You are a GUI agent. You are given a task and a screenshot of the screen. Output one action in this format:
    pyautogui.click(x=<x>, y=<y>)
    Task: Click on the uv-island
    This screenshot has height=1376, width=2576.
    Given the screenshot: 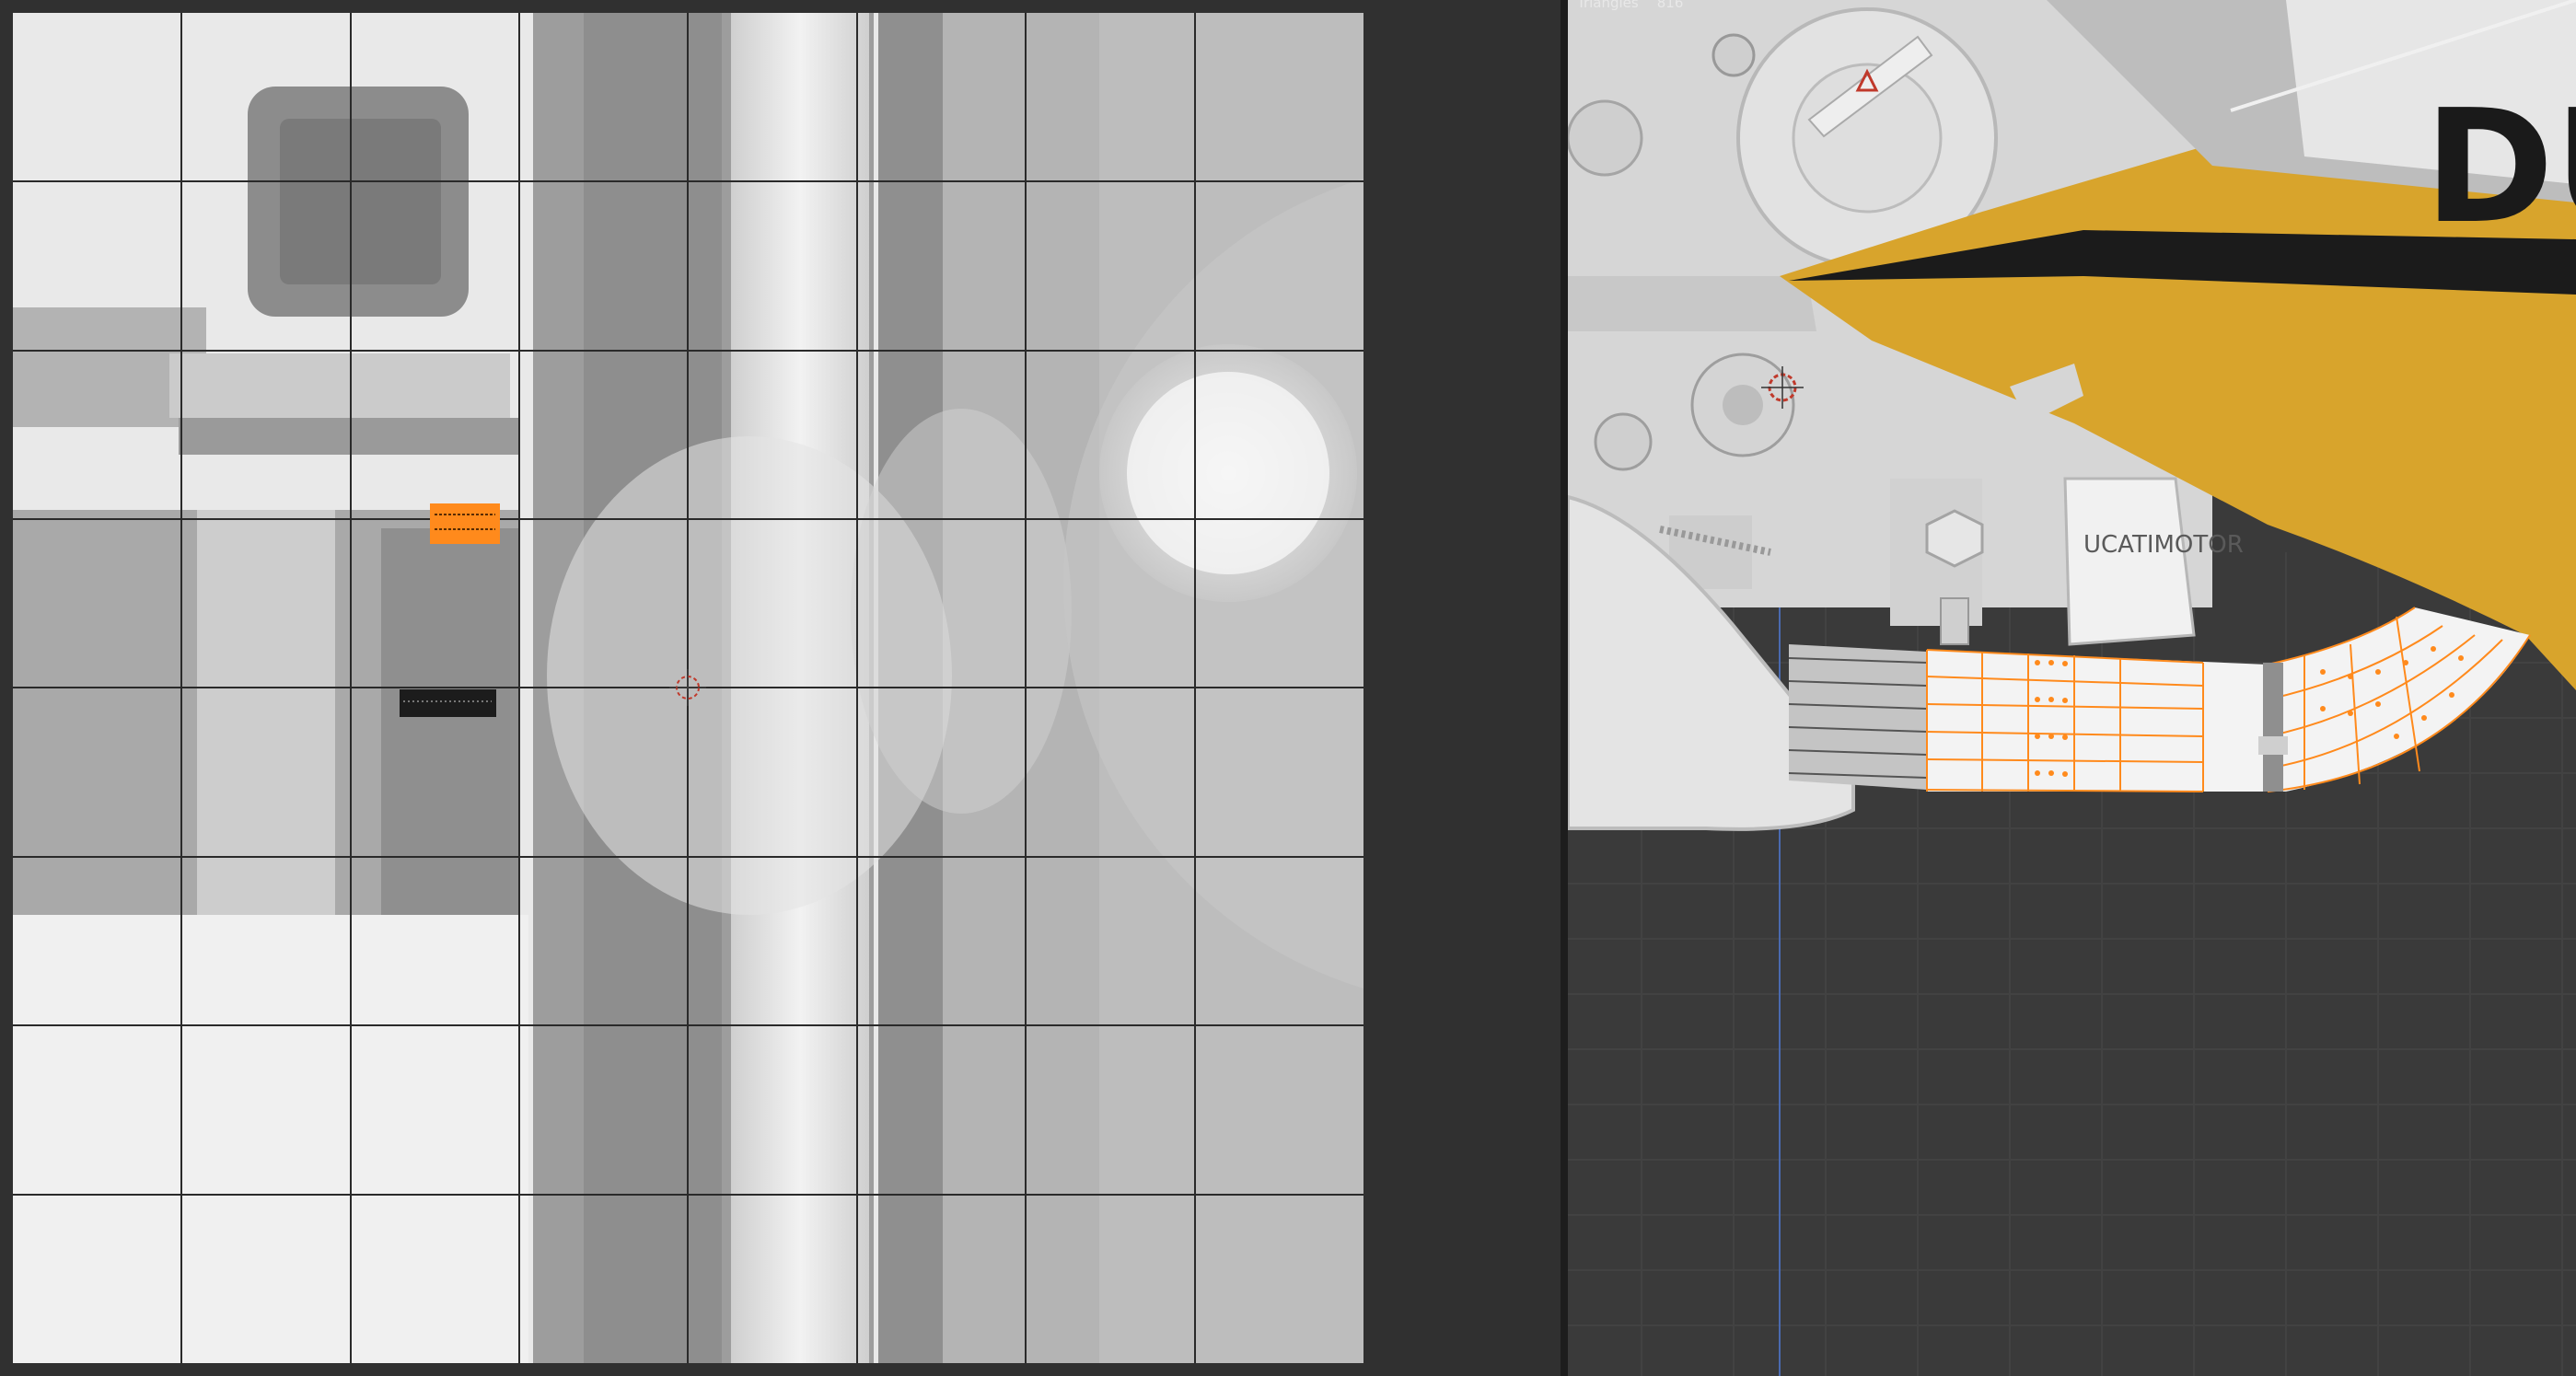 What is the action you would take?
    pyautogui.click(x=448, y=703)
    